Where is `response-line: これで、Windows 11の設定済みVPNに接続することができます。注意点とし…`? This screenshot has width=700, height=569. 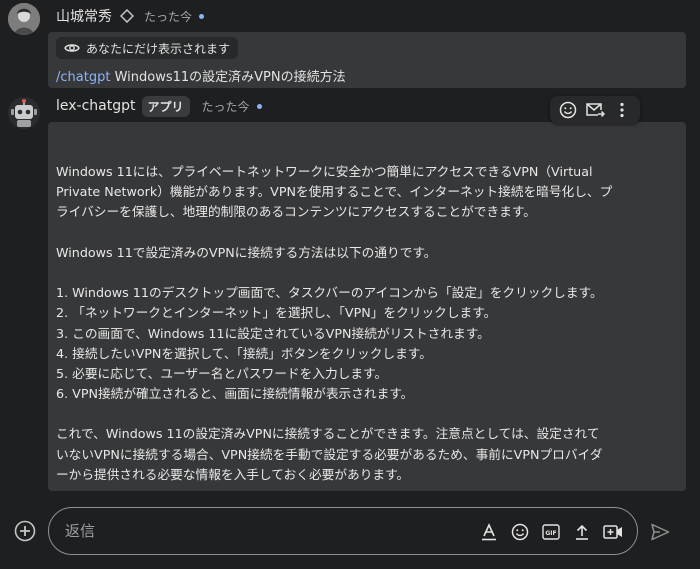
response-line: これで、Windows 11の設定済みVPNに接続することができます。注意点とし… is located at coordinates (328, 434).